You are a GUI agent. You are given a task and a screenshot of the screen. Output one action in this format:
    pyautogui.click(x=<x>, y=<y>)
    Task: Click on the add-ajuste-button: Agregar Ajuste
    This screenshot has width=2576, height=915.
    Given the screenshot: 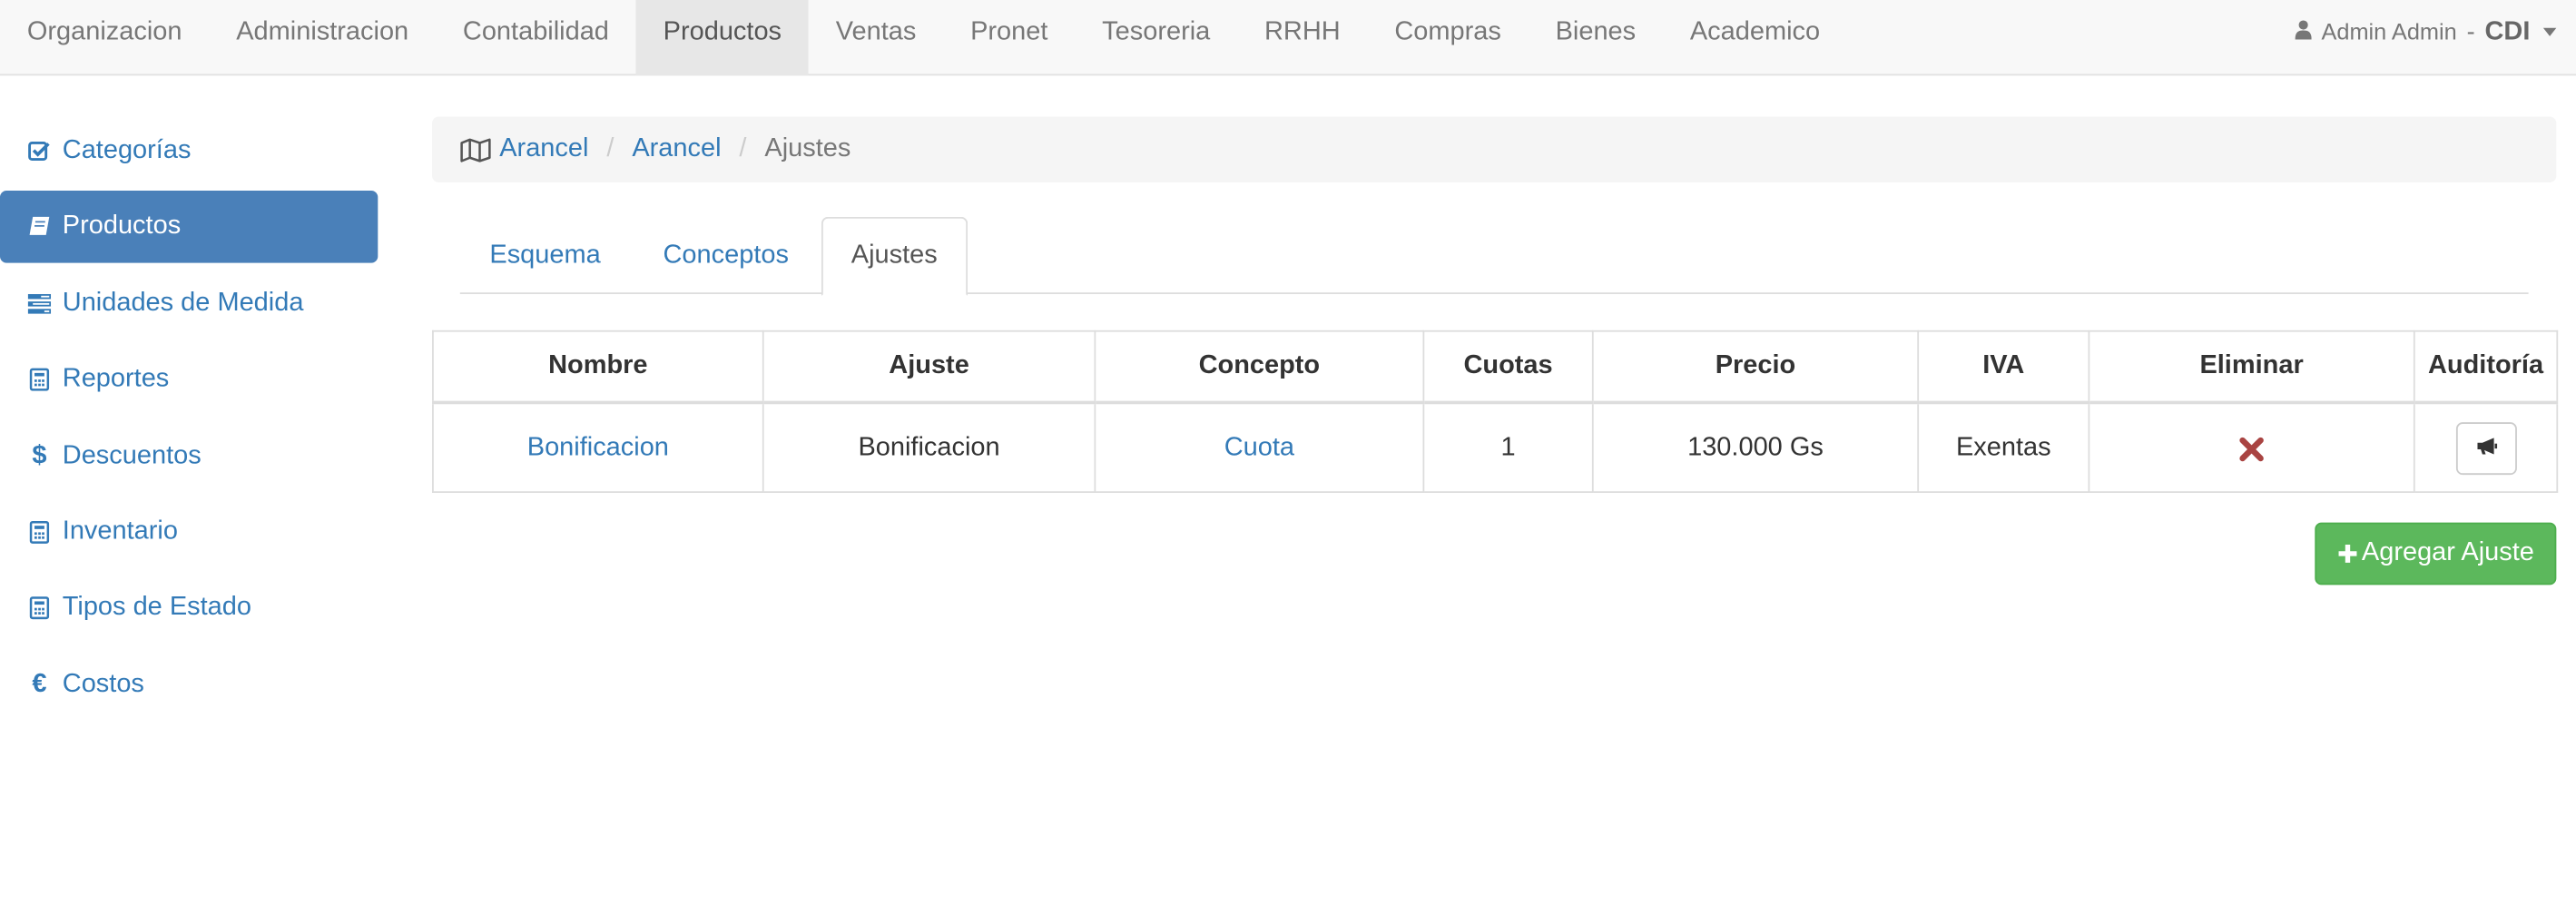 What is the action you would take?
    pyautogui.click(x=2436, y=553)
    